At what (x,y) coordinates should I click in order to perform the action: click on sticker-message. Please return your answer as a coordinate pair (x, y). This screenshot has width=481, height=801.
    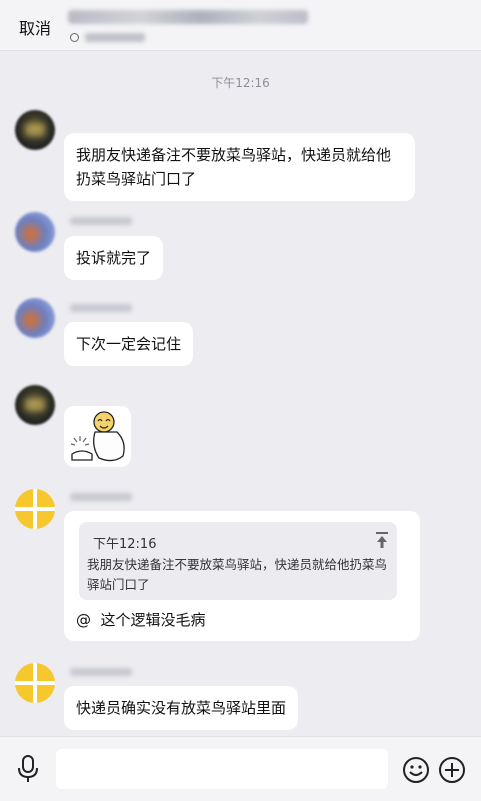
    Looking at the image, I should click on (97, 436).